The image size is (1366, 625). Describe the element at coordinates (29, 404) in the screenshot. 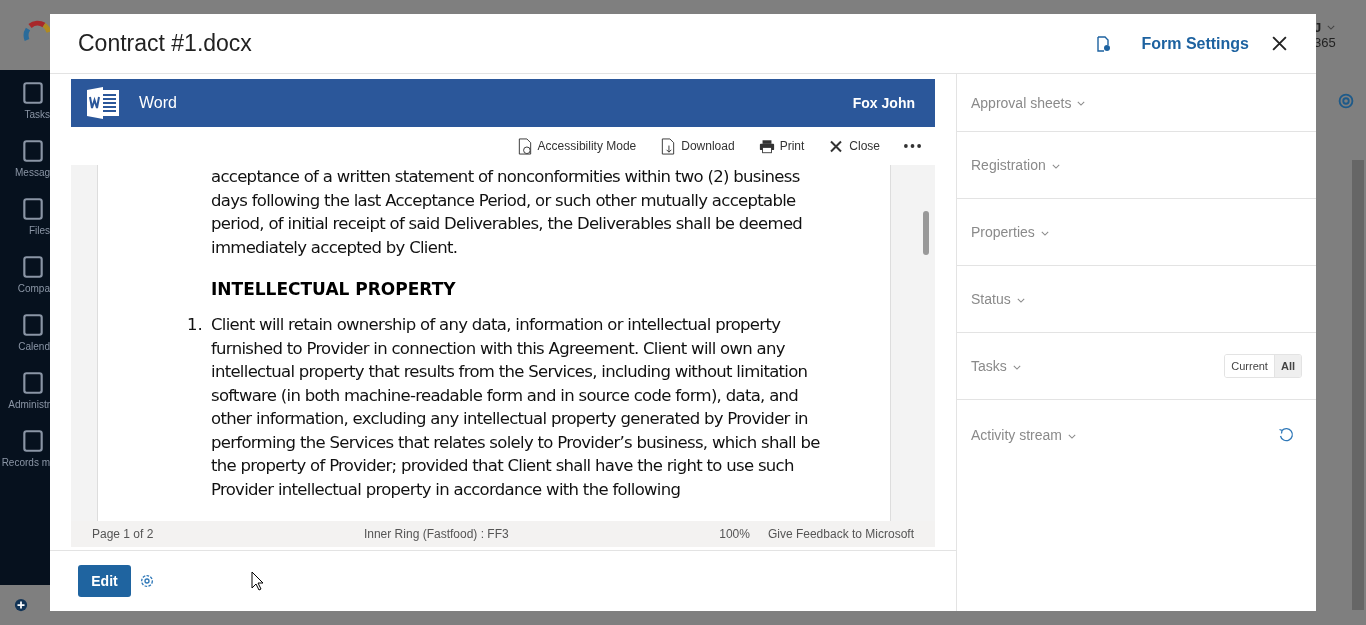

I see `sidebar-label: Administr` at that location.